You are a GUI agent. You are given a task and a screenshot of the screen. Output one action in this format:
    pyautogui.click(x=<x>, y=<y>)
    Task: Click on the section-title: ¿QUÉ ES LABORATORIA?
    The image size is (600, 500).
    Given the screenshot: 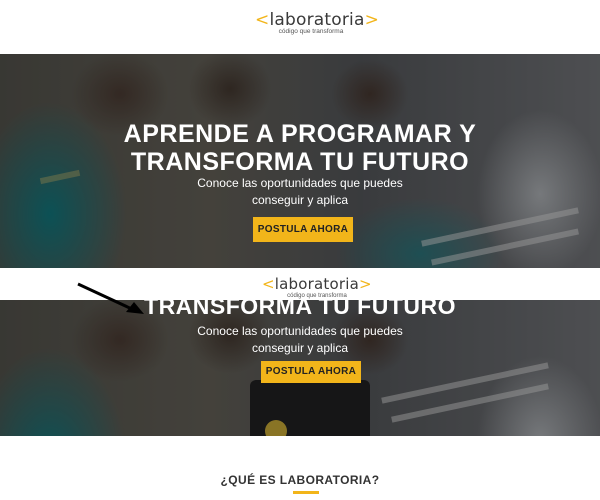 What is the action you would take?
    pyautogui.click(x=300, y=480)
    